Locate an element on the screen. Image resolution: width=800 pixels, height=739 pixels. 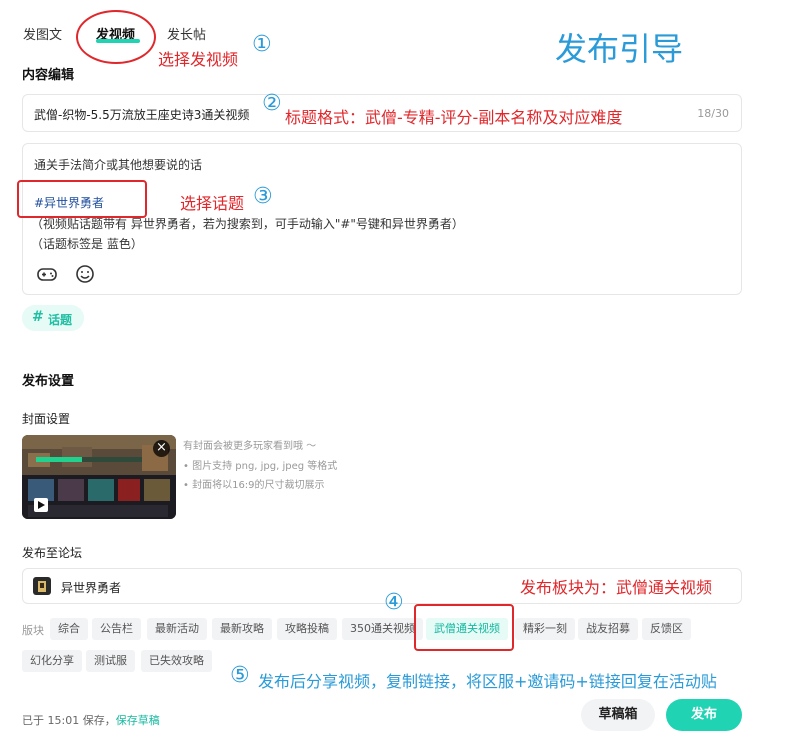
hash-icon: # is located at coordinates (38, 317).